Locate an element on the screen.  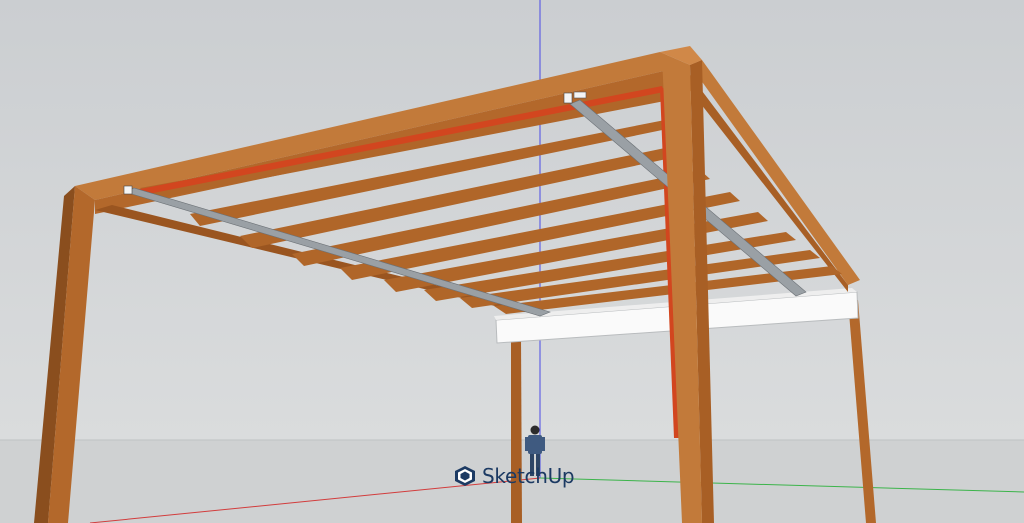
rail-bracket-top is located at coordinates (568, 98).